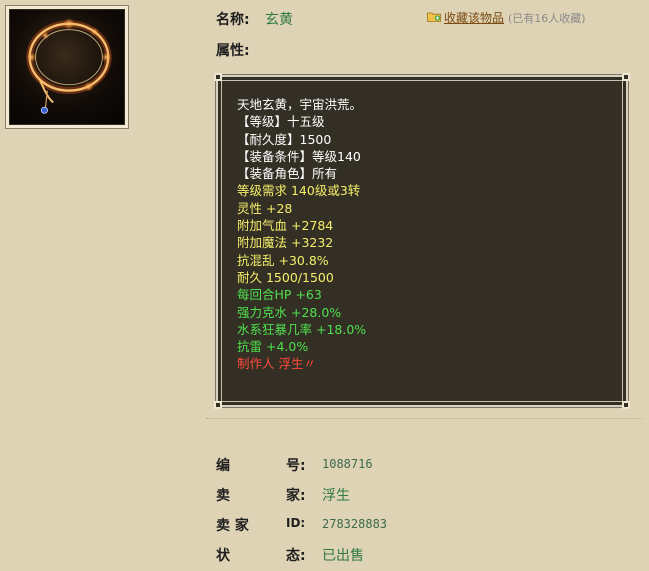 This screenshot has width=649, height=571. What do you see at coordinates (289, 312) in the screenshot?
I see `attribute-line: 强力克水 +28.0%` at bounding box center [289, 312].